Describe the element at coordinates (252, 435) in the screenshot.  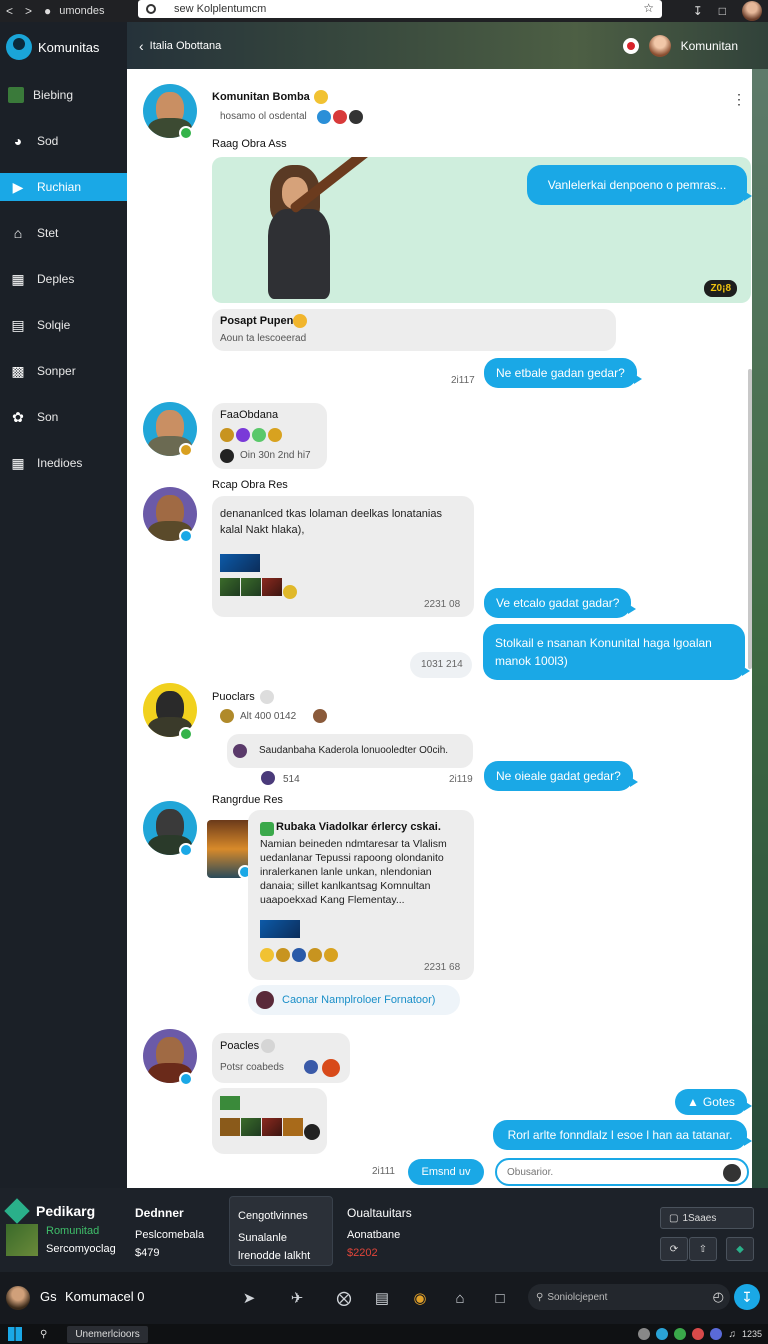
I see `achievement-icons` at that location.